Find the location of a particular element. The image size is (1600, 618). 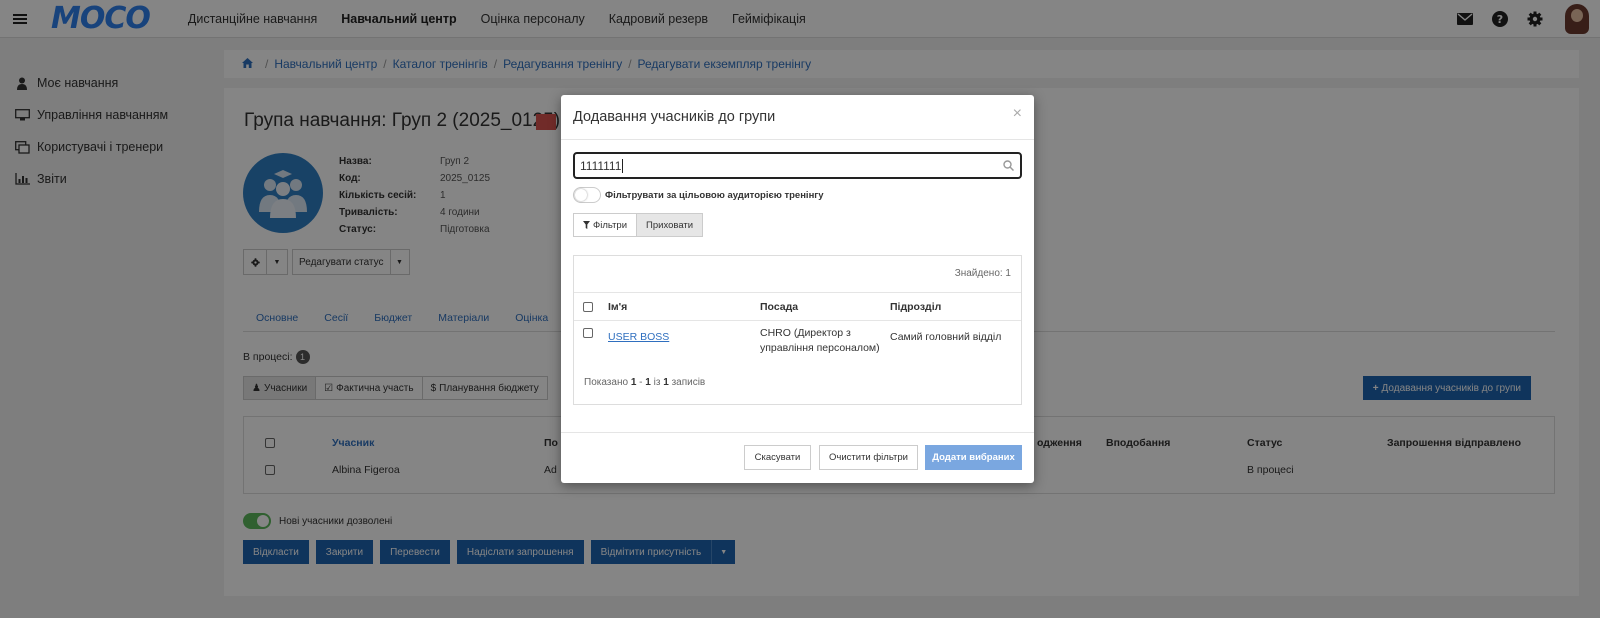

pagination-info: Показано 1 - 1 із 1 записів is located at coordinates (644, 382).